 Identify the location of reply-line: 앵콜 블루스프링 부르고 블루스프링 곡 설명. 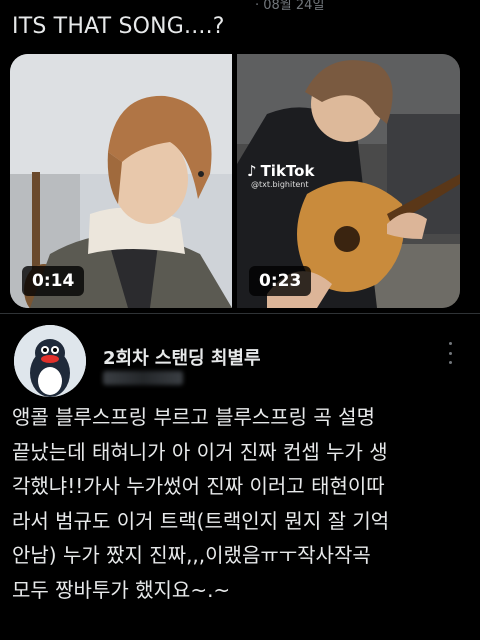
(193, 417).